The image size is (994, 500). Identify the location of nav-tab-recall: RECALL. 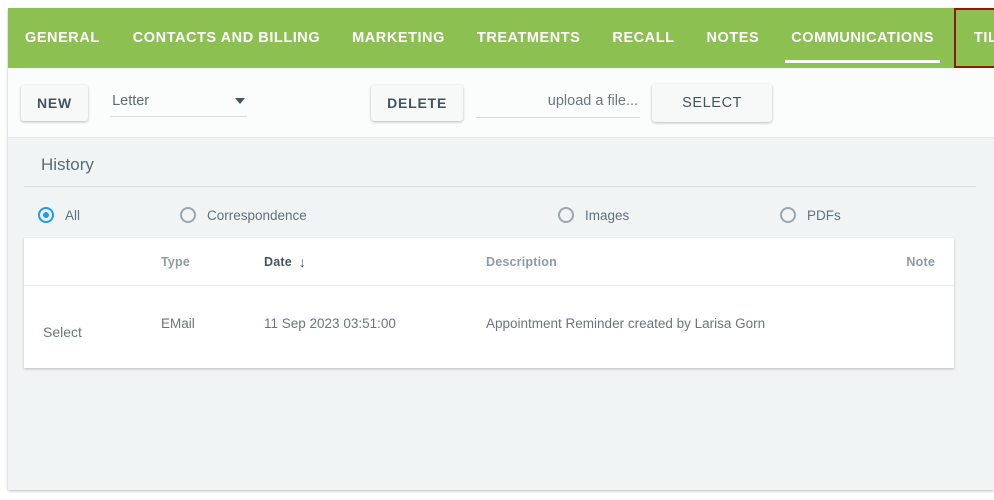
(643, 38).